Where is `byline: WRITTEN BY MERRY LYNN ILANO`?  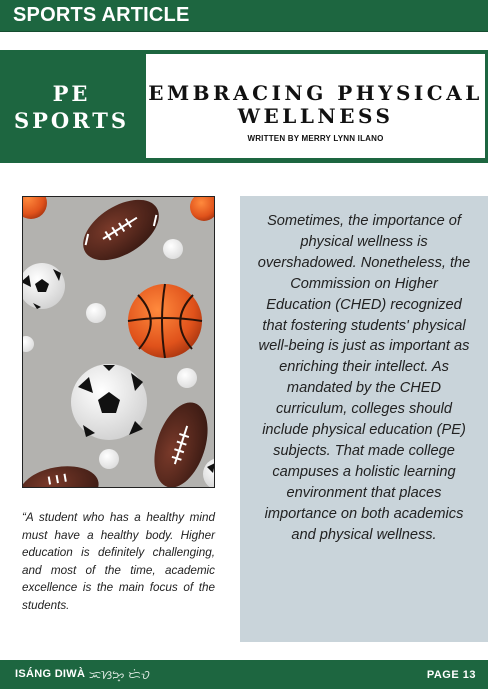 byline: WRITTEN BY MERRY LYNN ILANO is located at coordinates (315, 138).